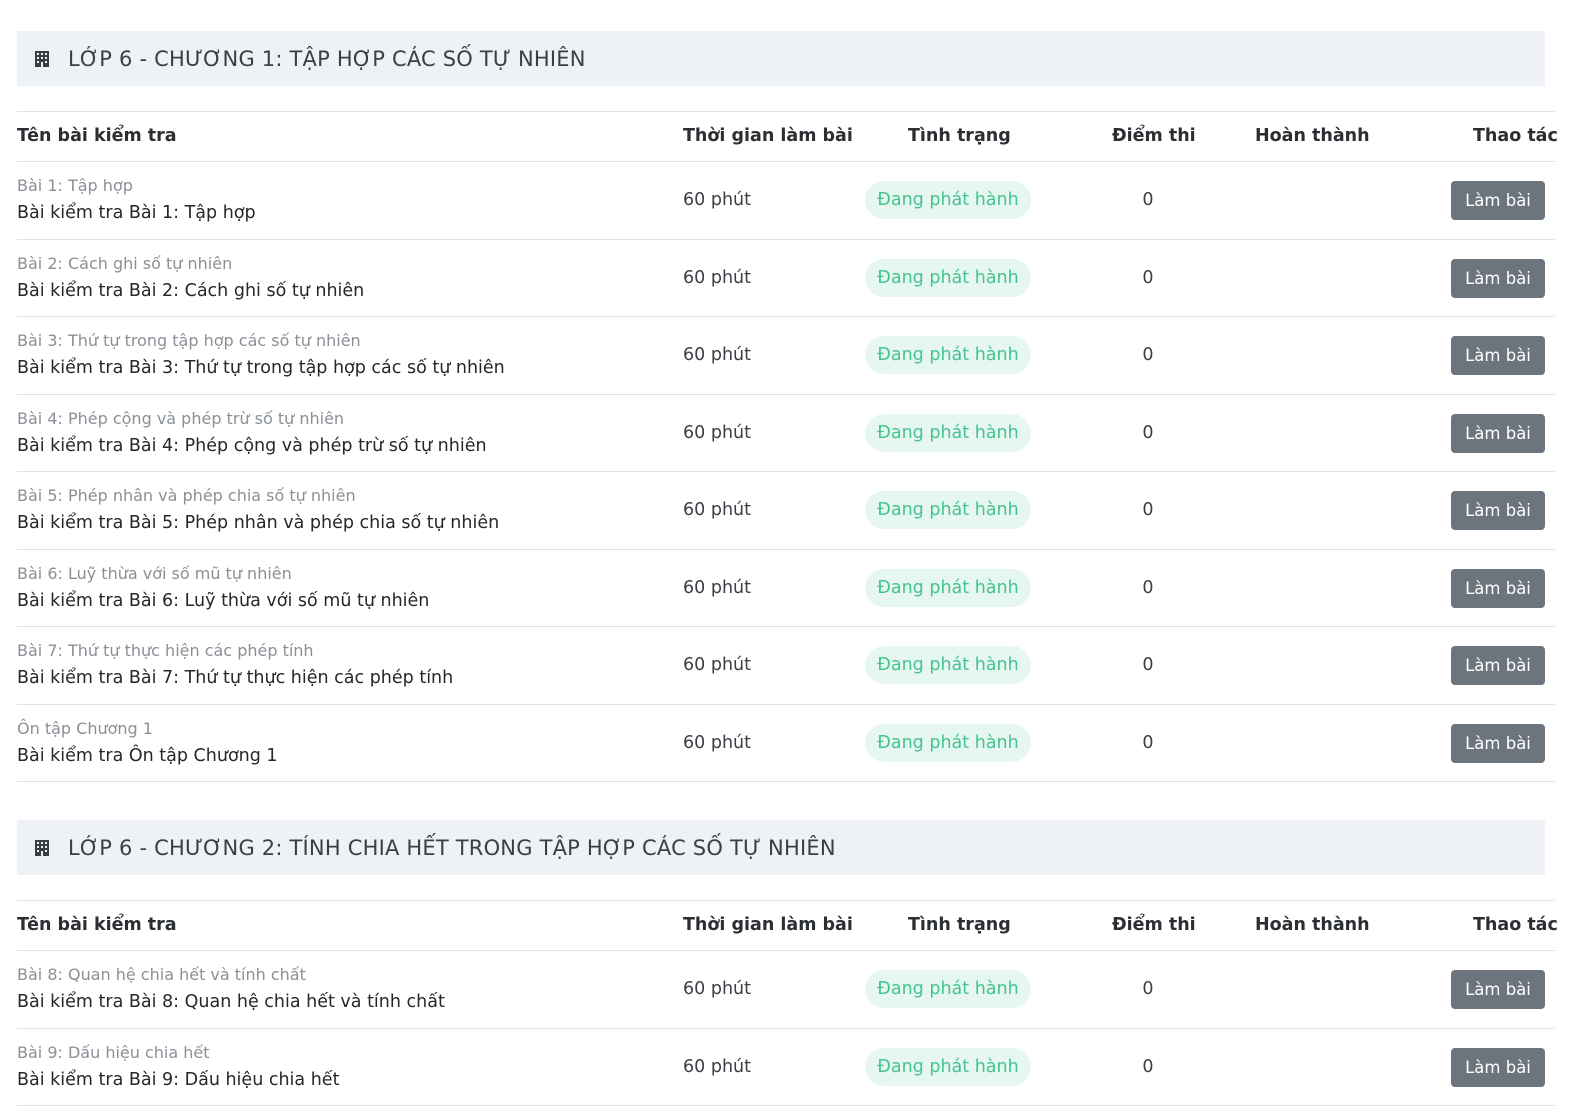 Image resolution: width=1573 pixels, height=1106 pixels. I want to click on test-title: Bài kiểm tra Ôn tập Chương 1, so click(147, 755).